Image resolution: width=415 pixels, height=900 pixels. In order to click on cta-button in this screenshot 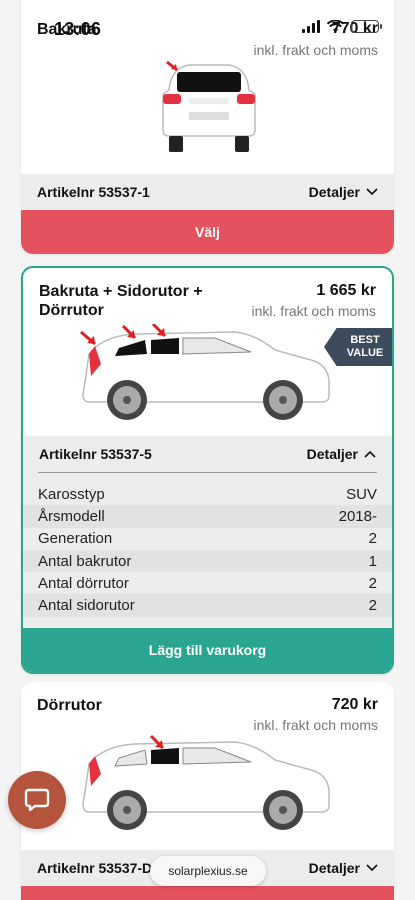, I will do `click(207, 893)`.